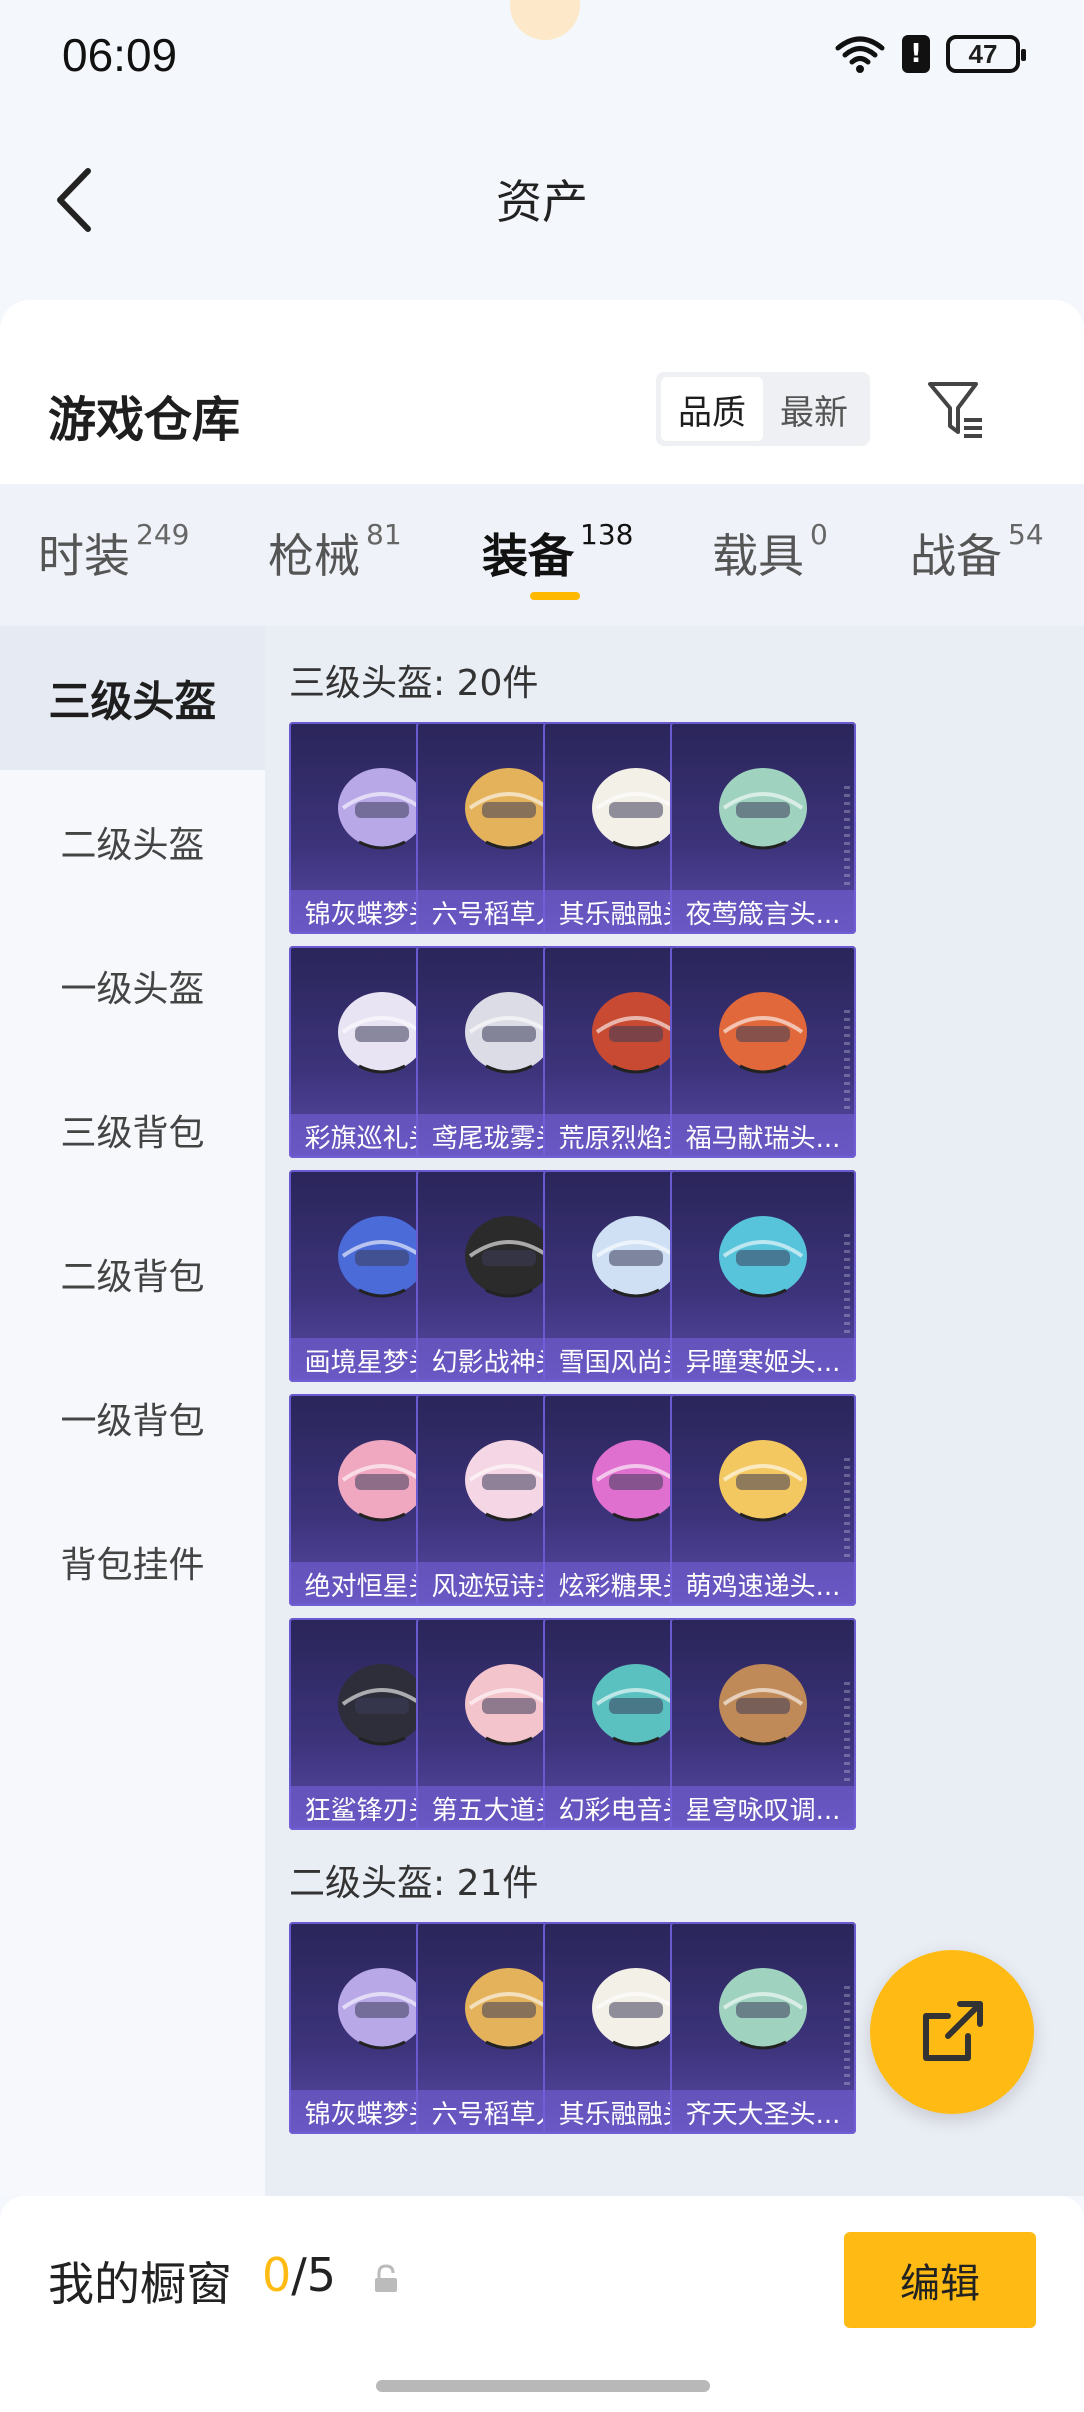 Image resolution: width=1084 pixels, height=2412 pixels. What do you see at coordinates (384, 534) in the screenshot?
I see `tab-count: 81` at bounding box center [384, 534].